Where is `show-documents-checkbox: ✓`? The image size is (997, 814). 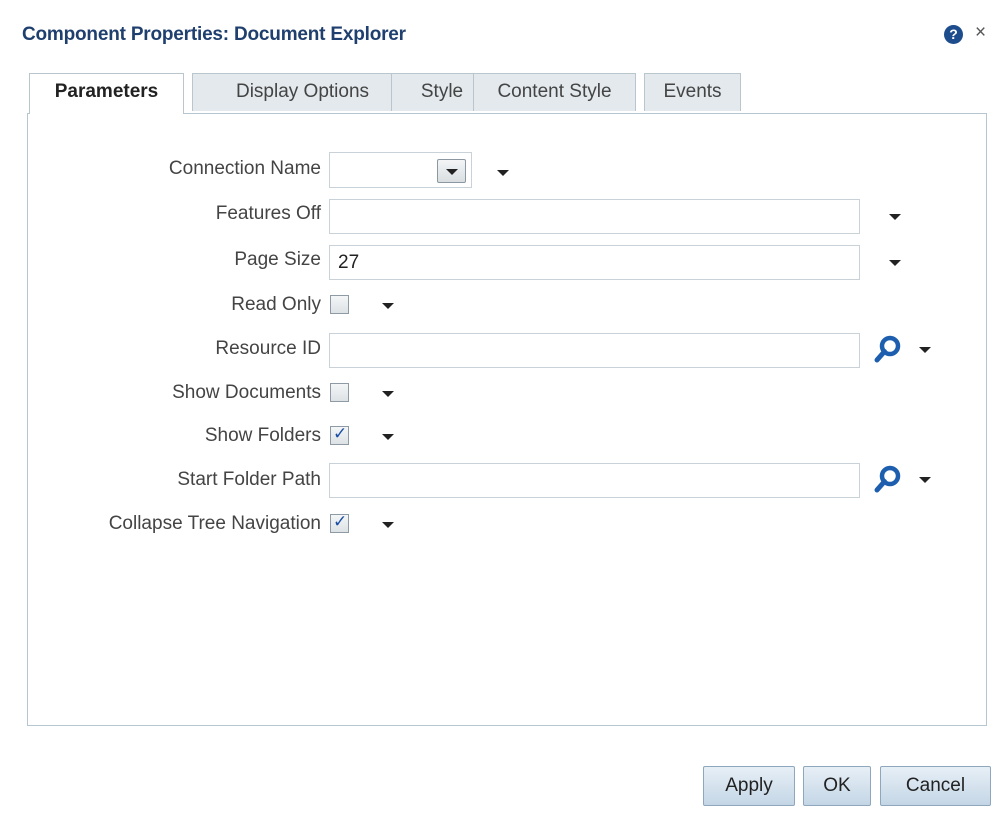 show-documents-checkbox: ✓ is located at coordinates (339, 392).